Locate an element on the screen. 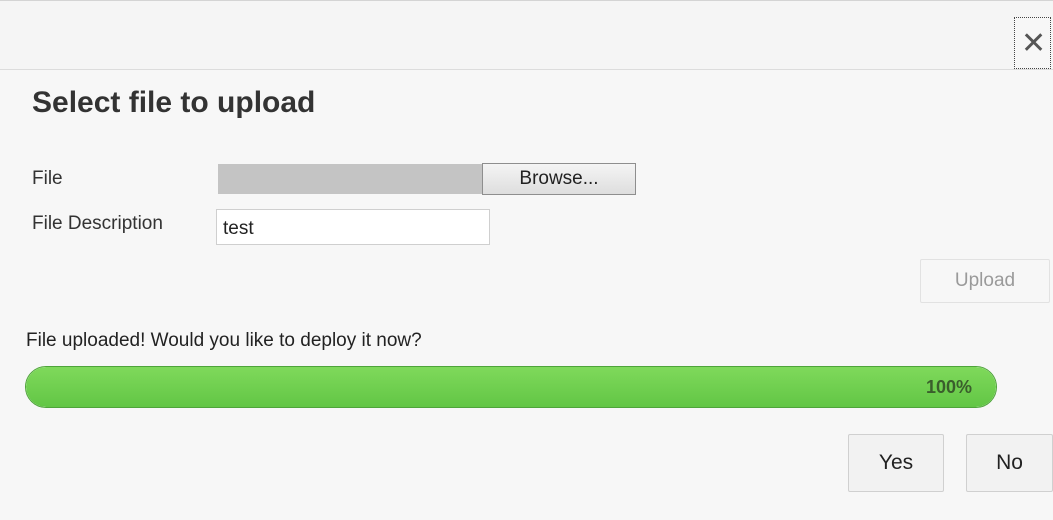 The width and height of the screenshot is (1053, 520). dialog-titlebar: ✕ is located at coordinates (526, 35).